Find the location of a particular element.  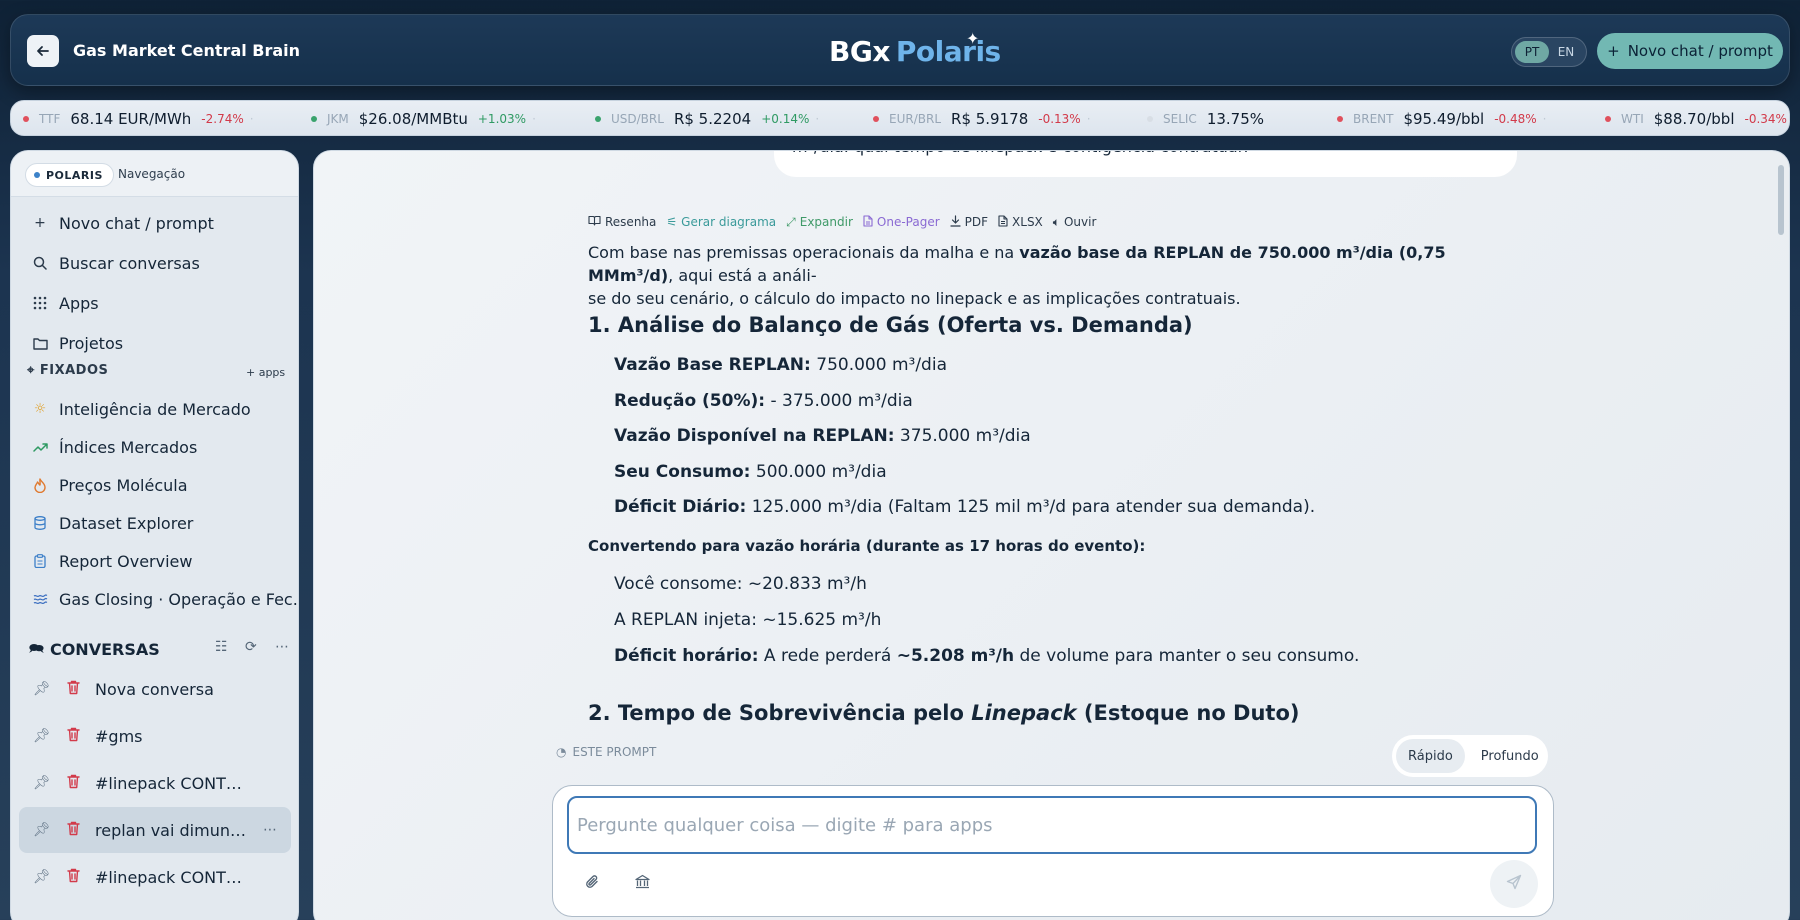

arrow-left-icon is located at coordinates (43, 51).